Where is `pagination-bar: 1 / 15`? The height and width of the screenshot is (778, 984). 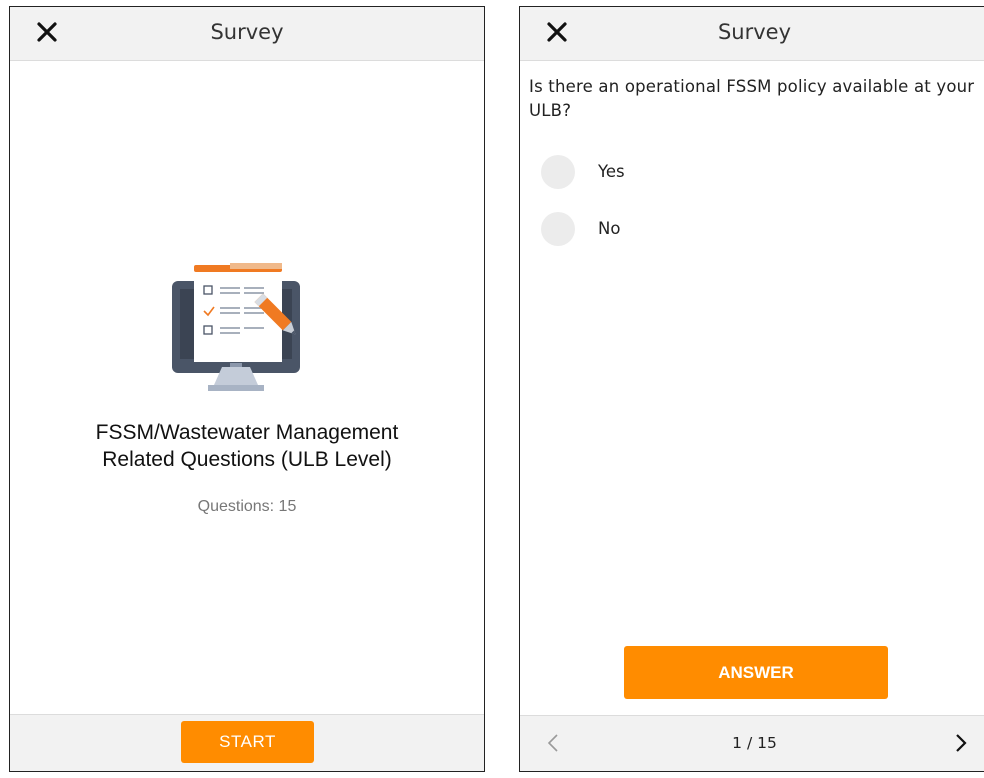
pagination-bar: 1 / 15 is located at coordinates (752, 743).